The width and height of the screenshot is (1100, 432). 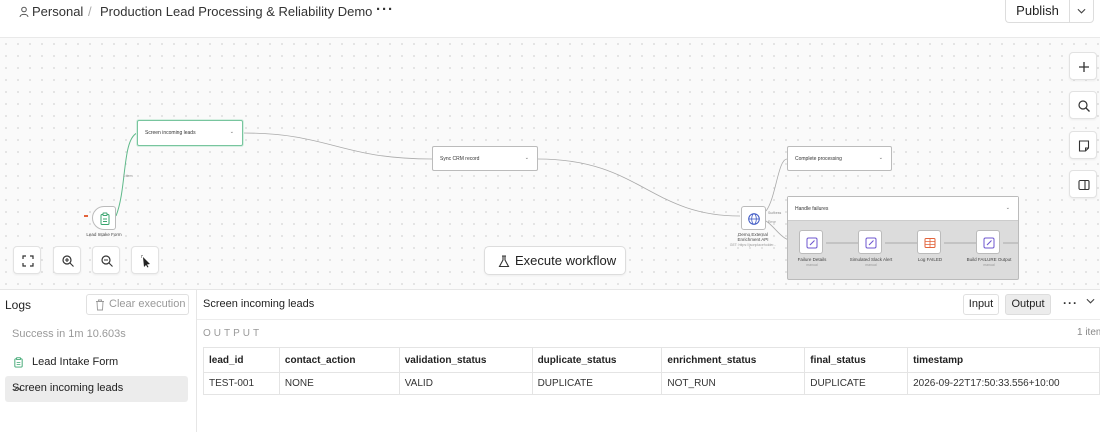 I want to click on complete-processing-node: Complete processing ⌄, so click(x=839, y=158).